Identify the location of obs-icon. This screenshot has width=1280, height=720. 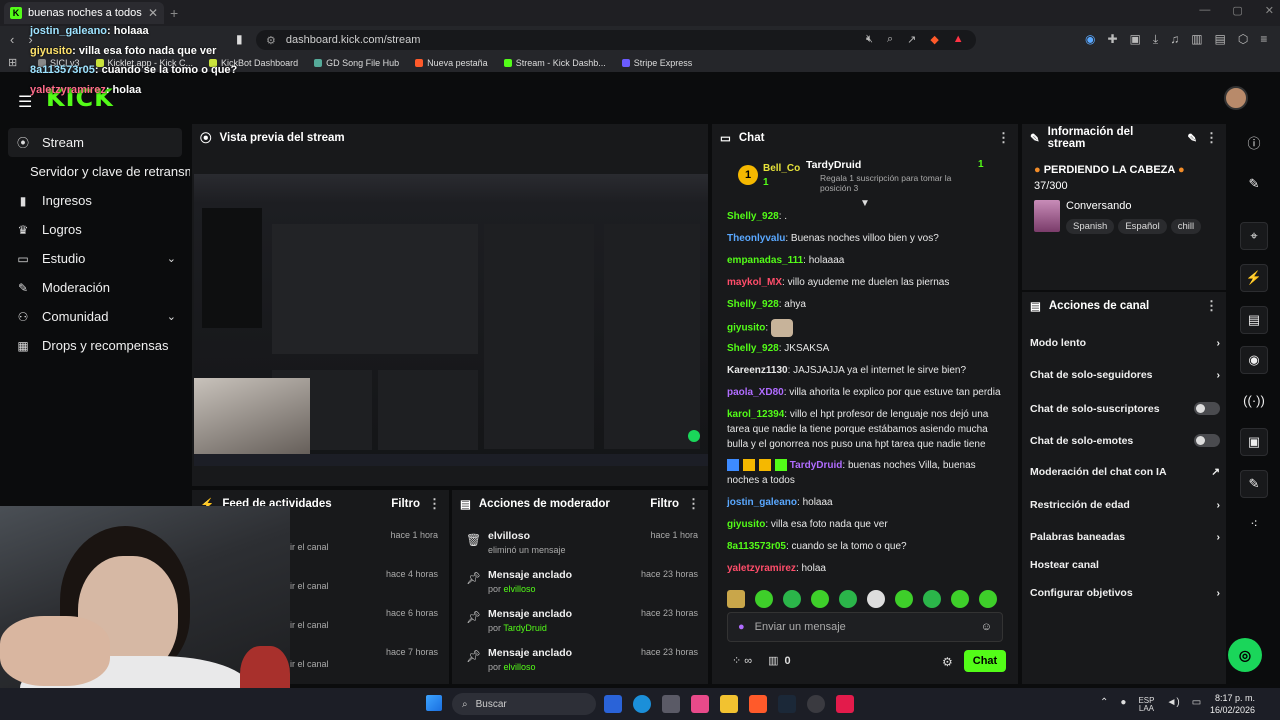
(816, 704).